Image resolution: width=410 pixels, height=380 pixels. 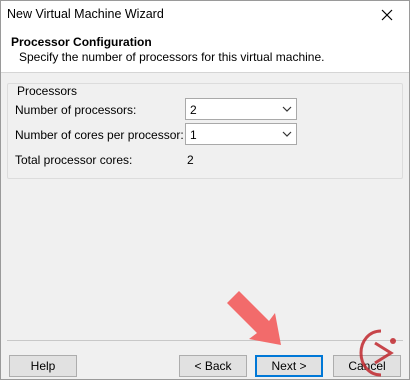 What do you see at coordinates (99, 135) in the screenshot?
I see `cores-per-processor-label: Number of cores per processor:` at bounding box center [99, 135].